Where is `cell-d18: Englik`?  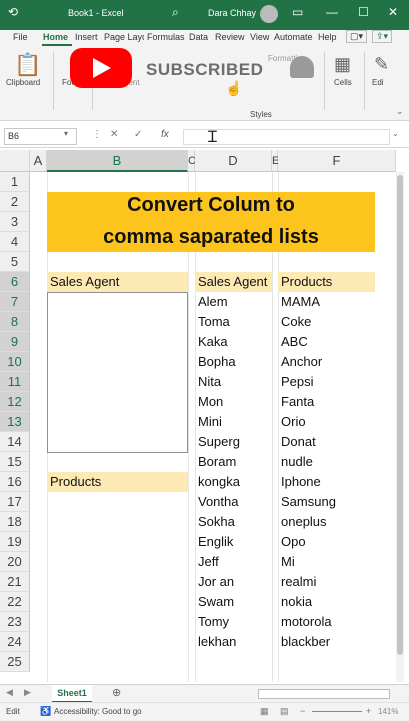 cell-d18: Englik is located at coordinates (233, 542).